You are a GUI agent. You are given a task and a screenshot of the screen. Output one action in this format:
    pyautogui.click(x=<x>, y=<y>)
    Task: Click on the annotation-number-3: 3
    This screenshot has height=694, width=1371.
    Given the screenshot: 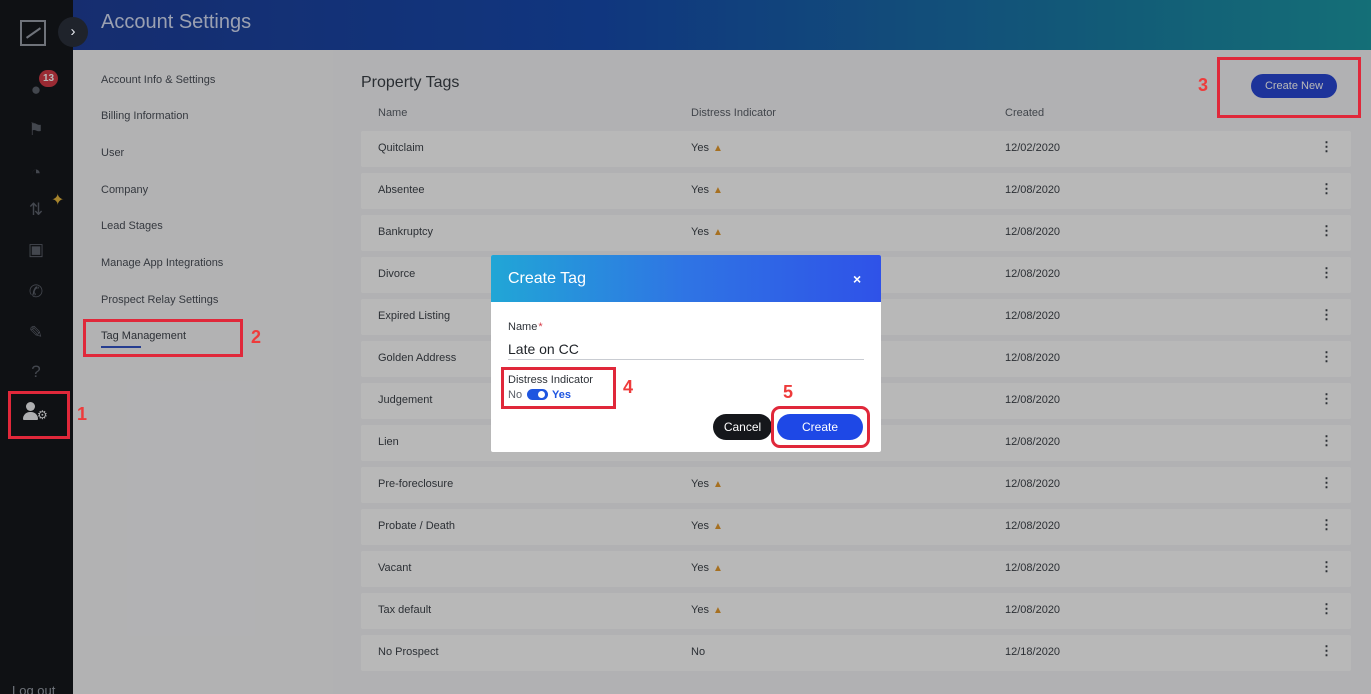 What is the action you would take?
    pyautogui.click(x=1203, y=85)
    